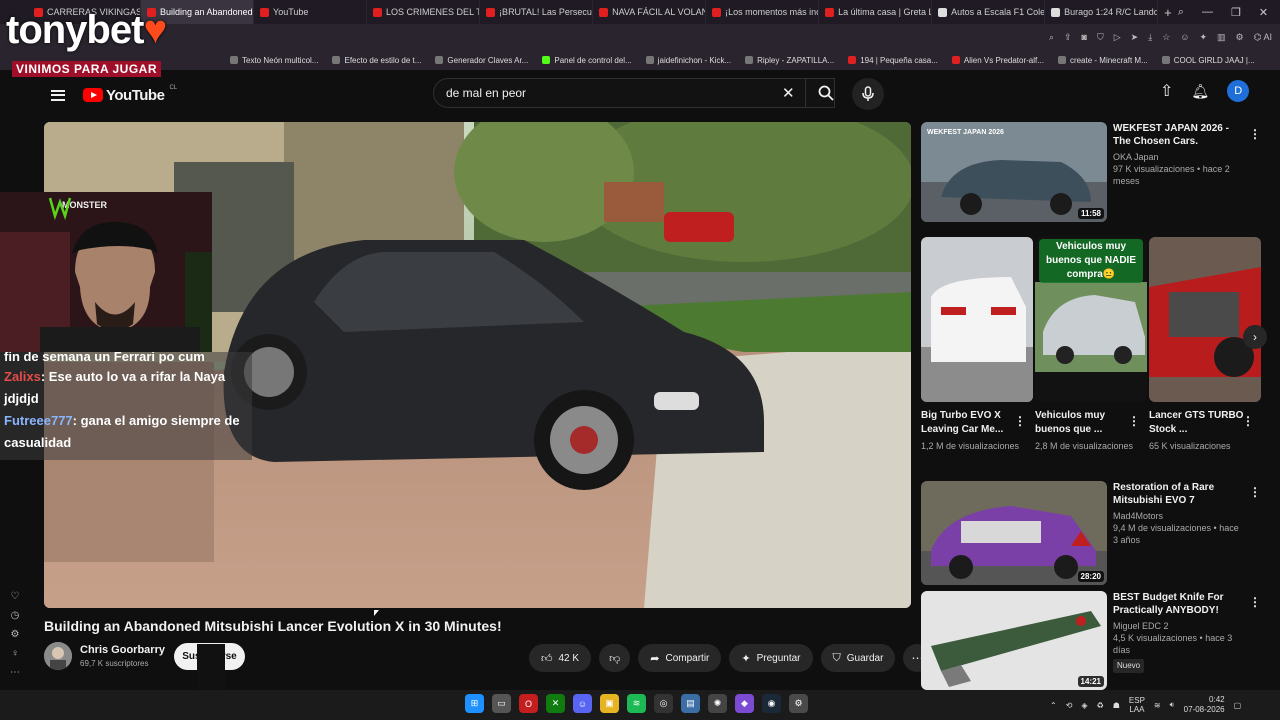  What do you see at coordinates (1051, 37) in the screenshot?
I see `zoom-icon: ⌕` at bounding box center [1051, 37].